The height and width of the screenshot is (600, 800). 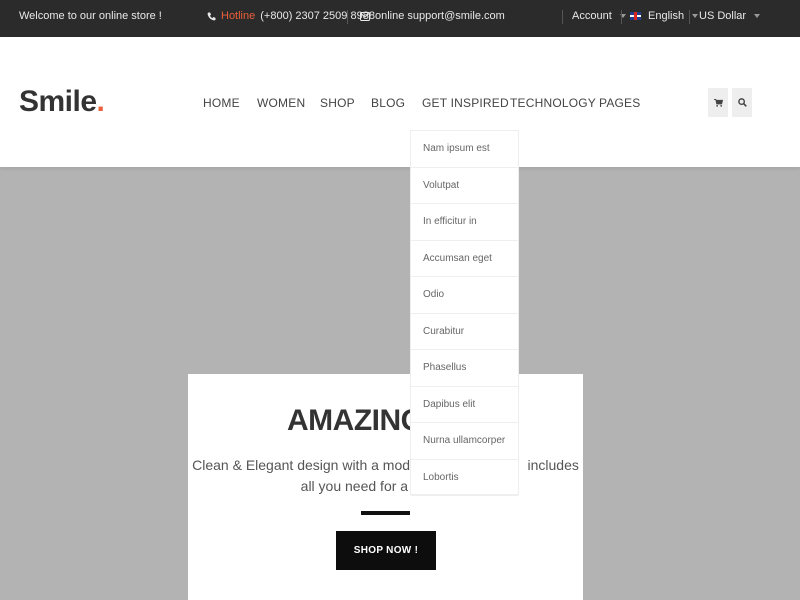 What do you see at coordinates (464, 295) in the screenshot?
I see `dropdown-item: Odio` at bounding box center [464, 295].